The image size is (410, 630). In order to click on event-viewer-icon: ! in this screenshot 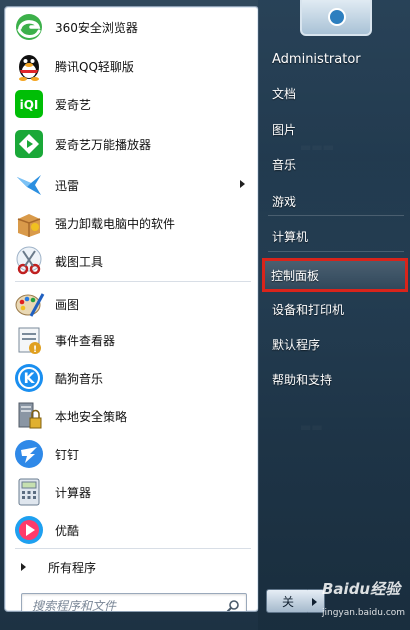, I will do `click(29, 340)`.